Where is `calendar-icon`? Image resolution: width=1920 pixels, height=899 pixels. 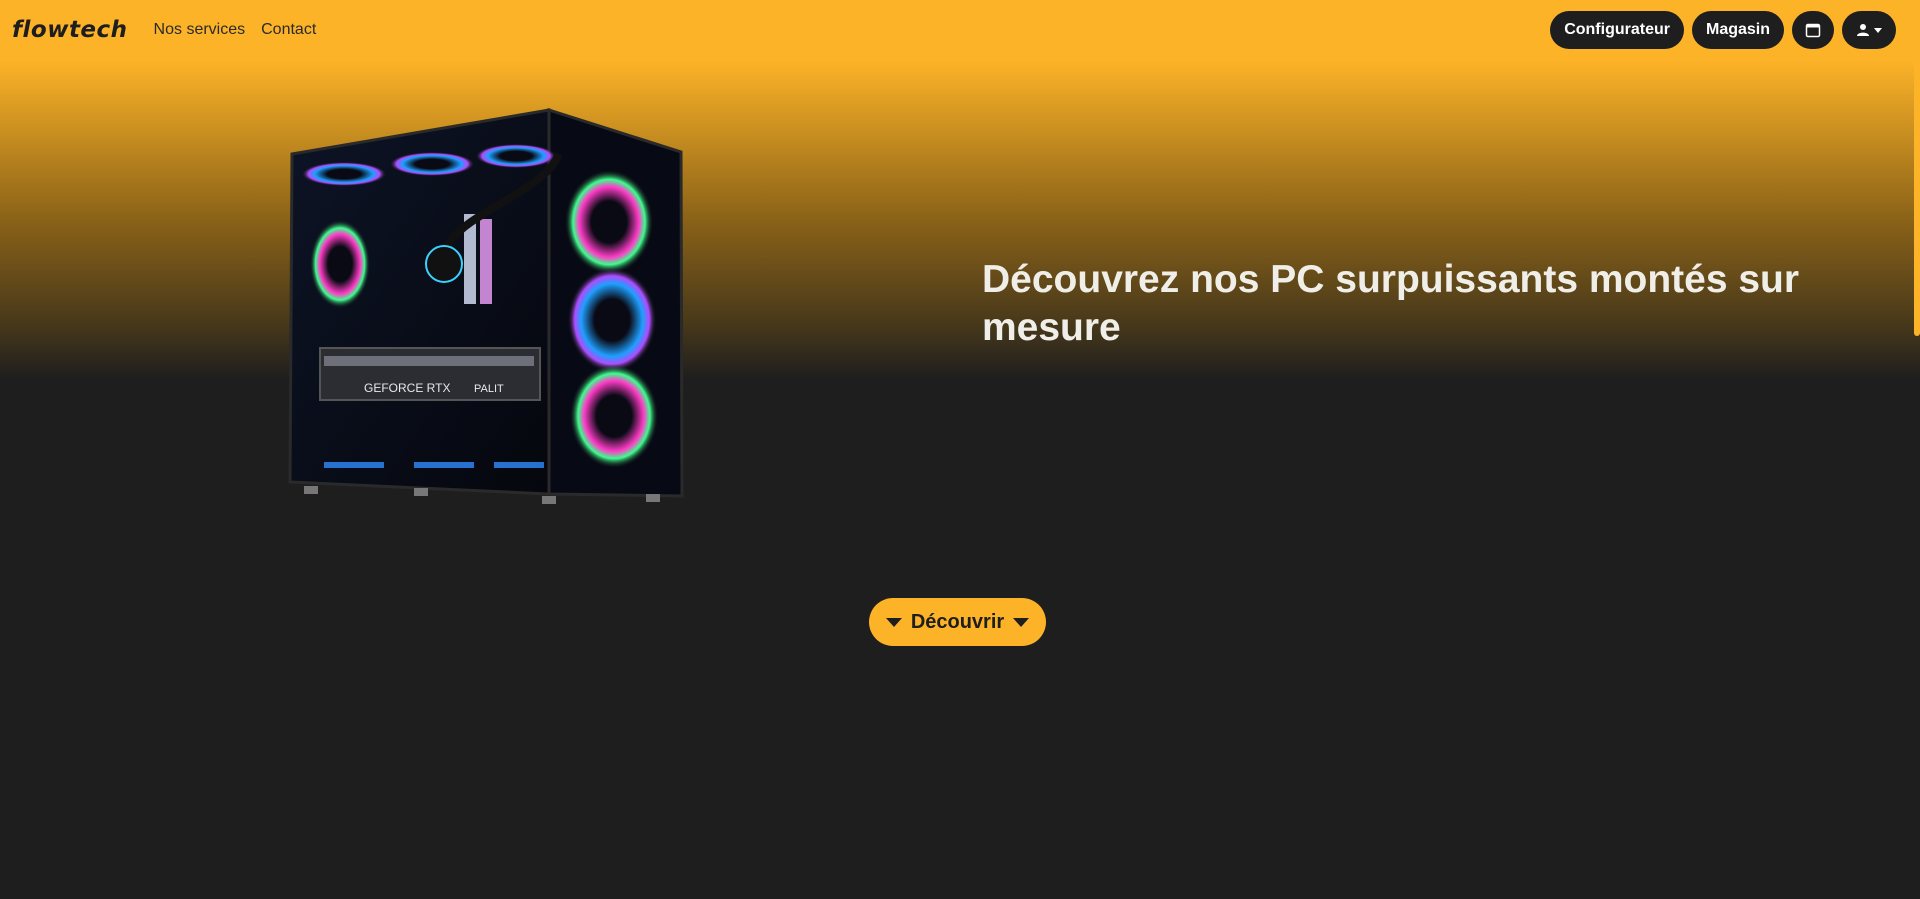
calendar-icon is located at coordinates (1813, 30).